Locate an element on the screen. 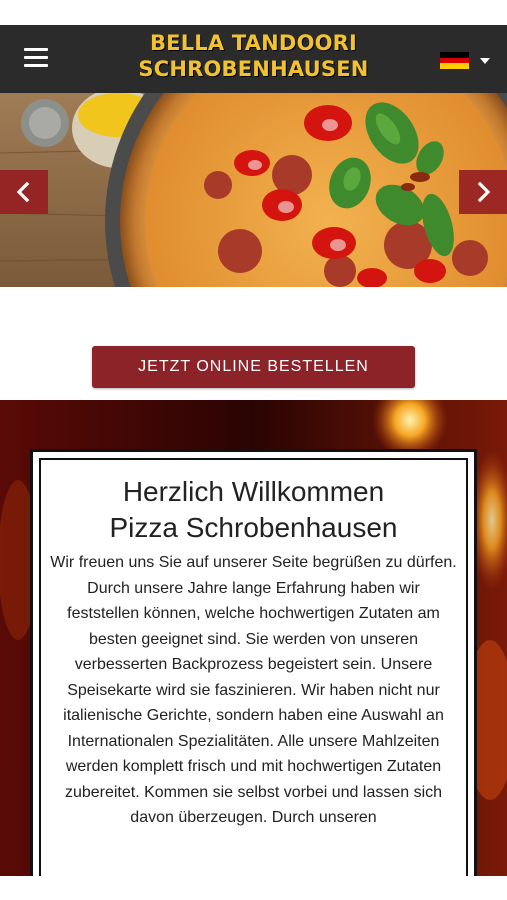 The width and height of the screenshot is (507, 900). slider-next-button is located at coordinates (483, 192).